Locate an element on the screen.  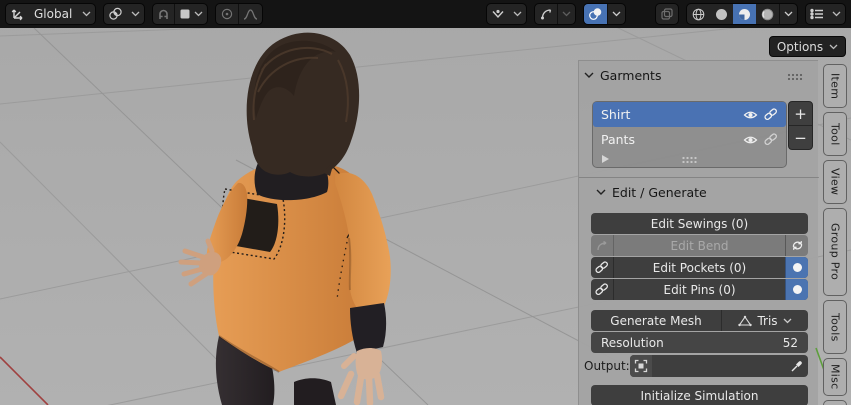
tab-label: Misc is located at coordinates (835, 377).